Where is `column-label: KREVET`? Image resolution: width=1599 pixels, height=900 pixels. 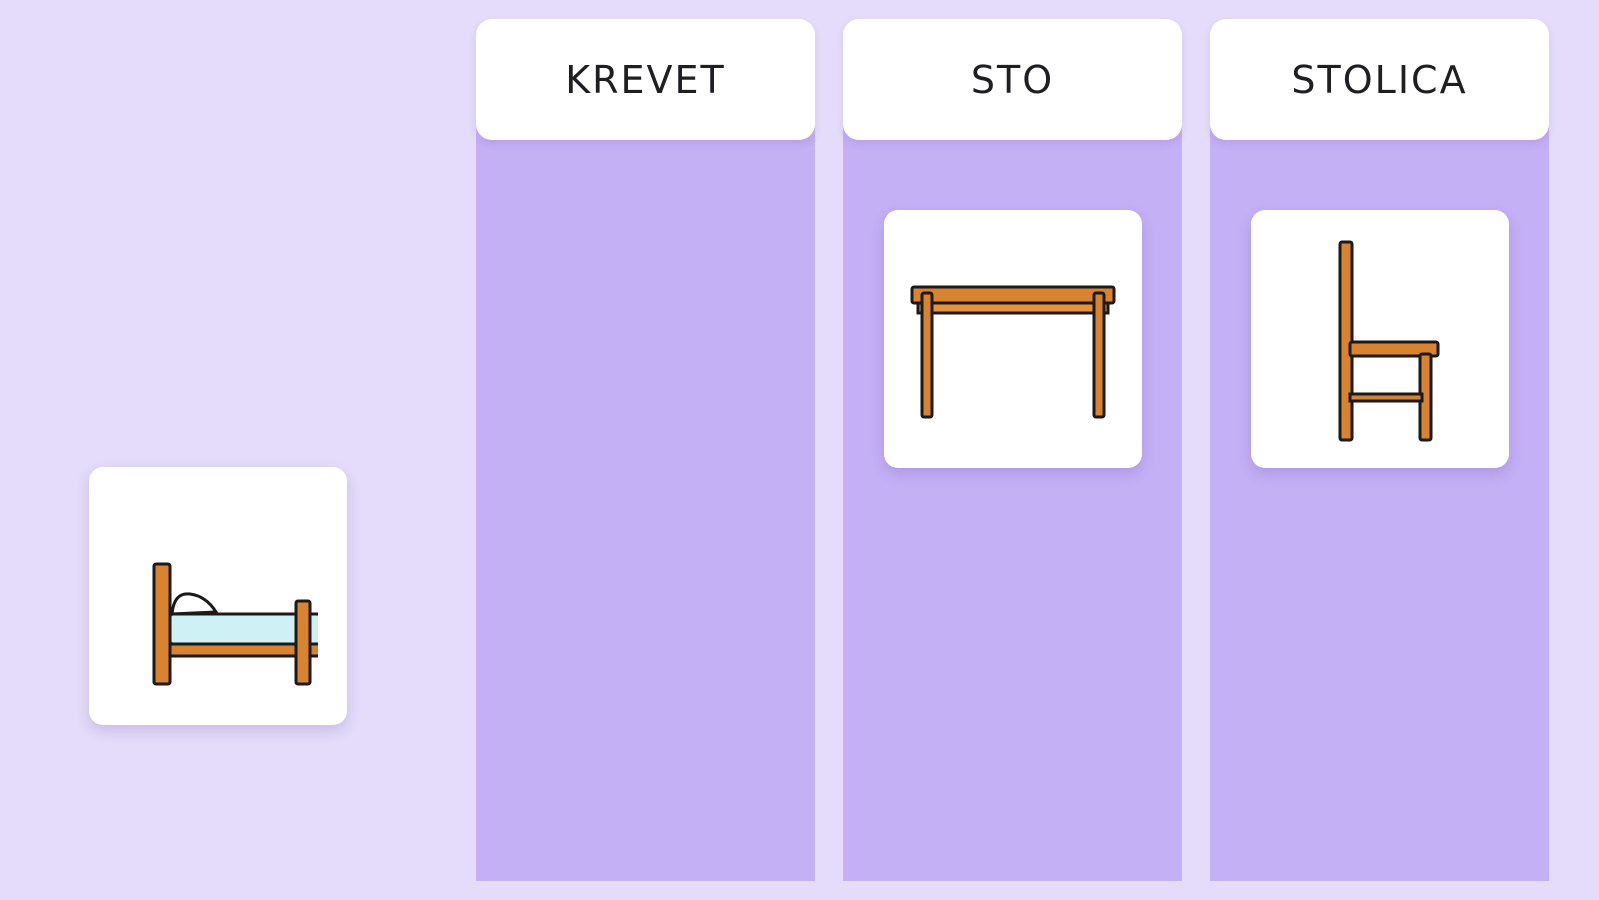 column-label: KREVET is located at coordinates (645, 79).